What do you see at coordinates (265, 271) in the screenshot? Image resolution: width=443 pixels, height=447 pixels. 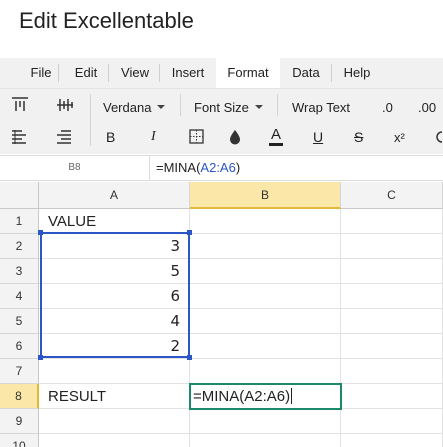 I see `cell-b3` at bounding box center [265, 271].